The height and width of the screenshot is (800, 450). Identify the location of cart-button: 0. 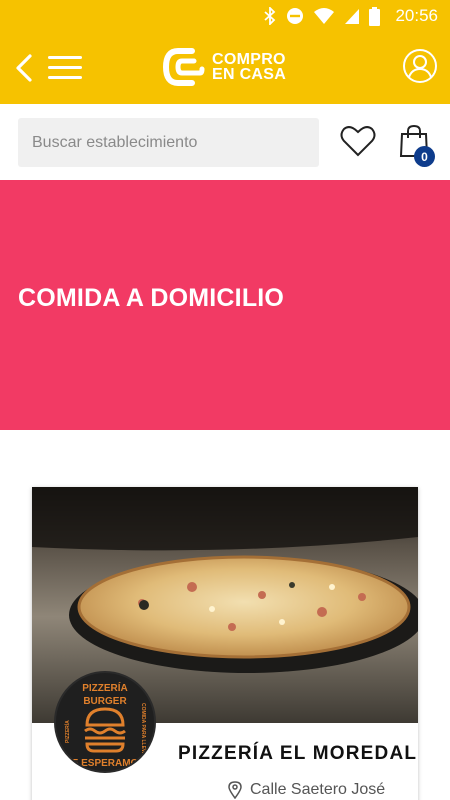
(417, 145).